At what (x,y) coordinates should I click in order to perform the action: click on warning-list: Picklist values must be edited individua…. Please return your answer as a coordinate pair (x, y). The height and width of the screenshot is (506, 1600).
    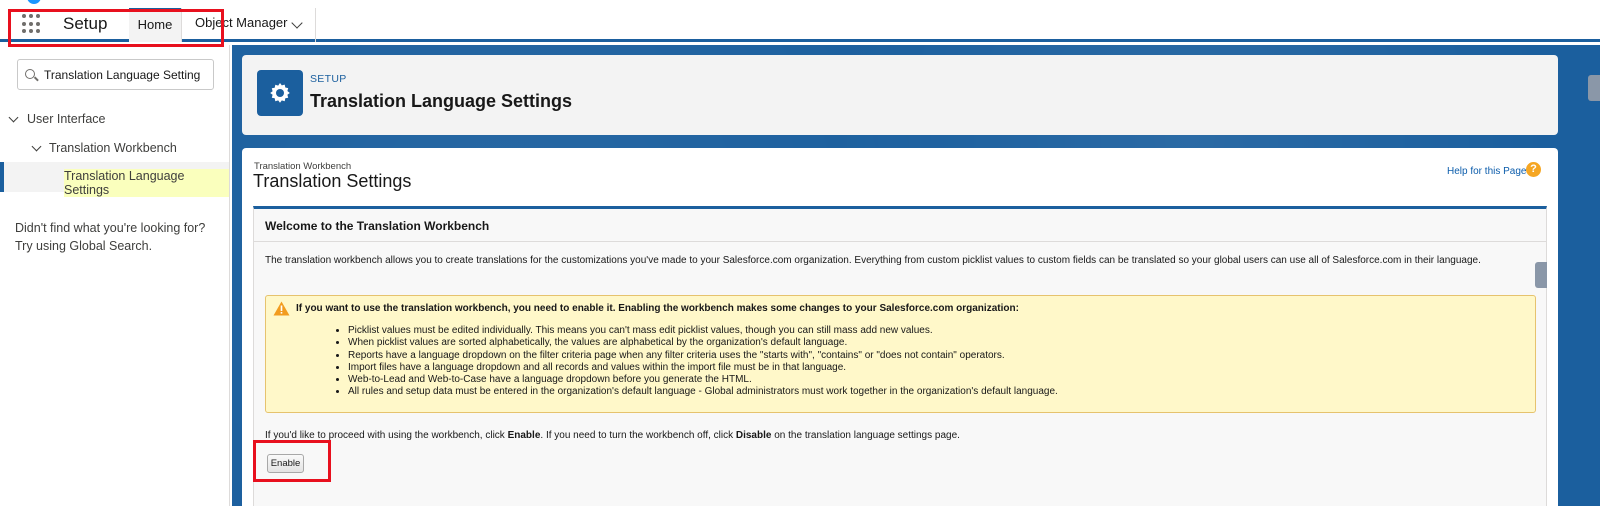
    Looking at the image, I should click on (703, 362).